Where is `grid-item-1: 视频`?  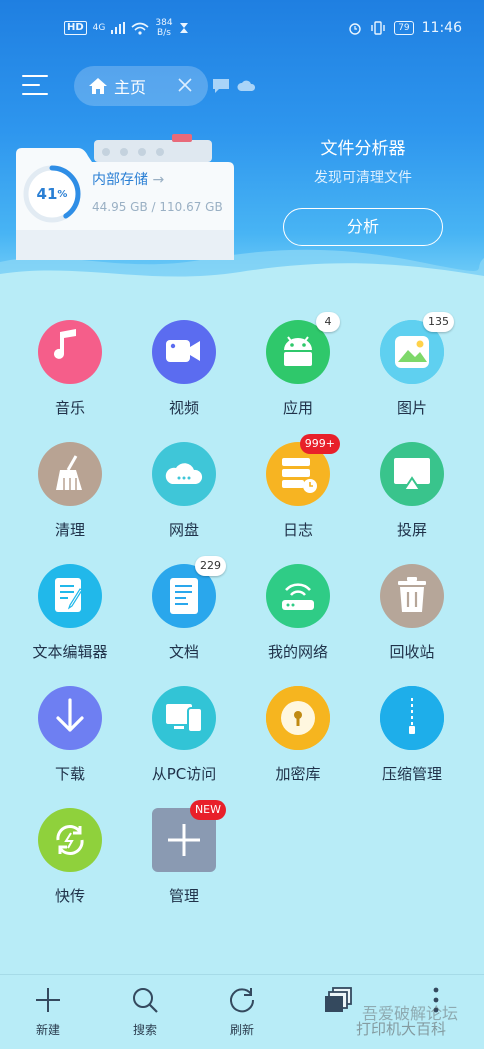
grid-item-1: 视频 is located at coordinates (184, 369).